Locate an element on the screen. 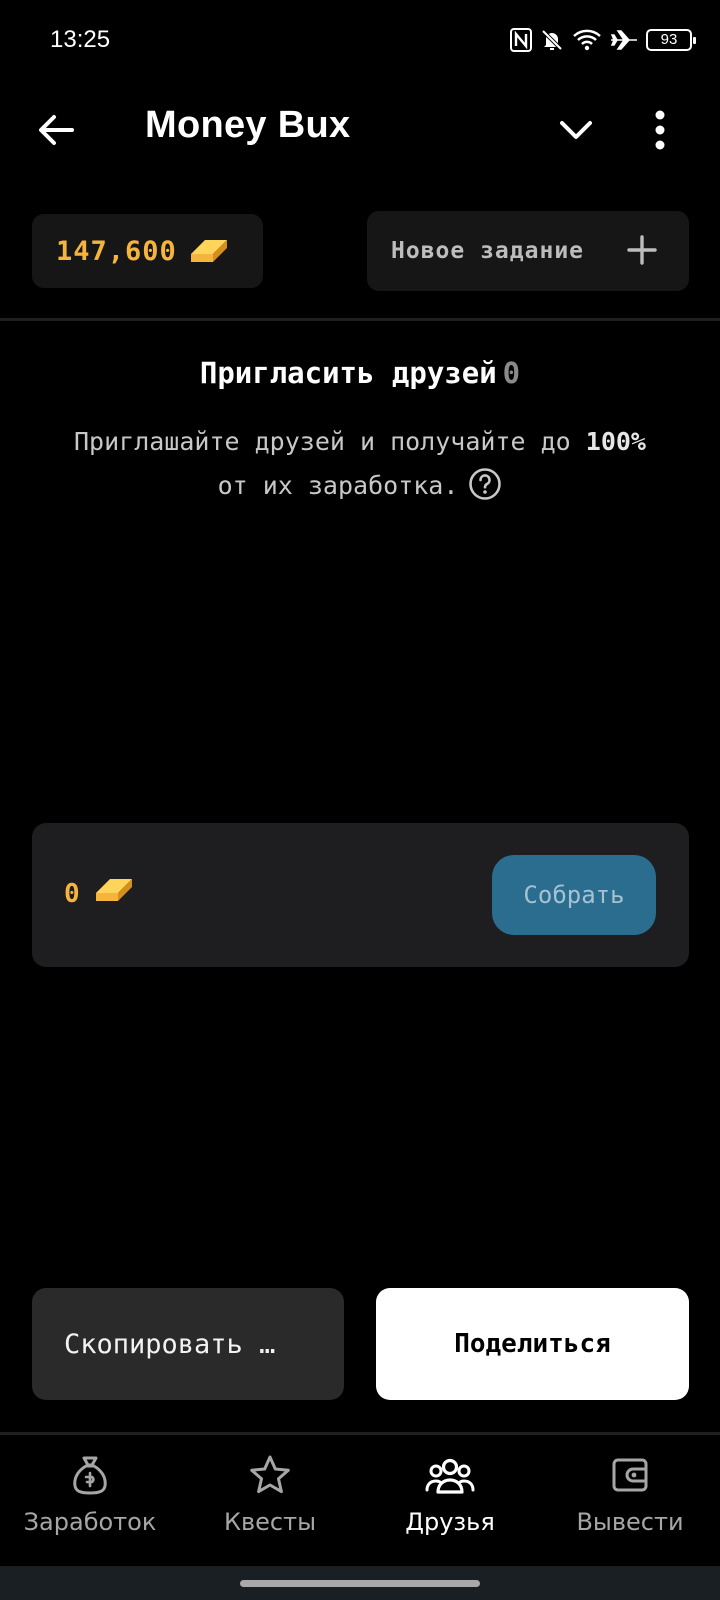 The height and width of the screenshot is (1600, 720). nfc-icon is located at coordinates (521, 40).